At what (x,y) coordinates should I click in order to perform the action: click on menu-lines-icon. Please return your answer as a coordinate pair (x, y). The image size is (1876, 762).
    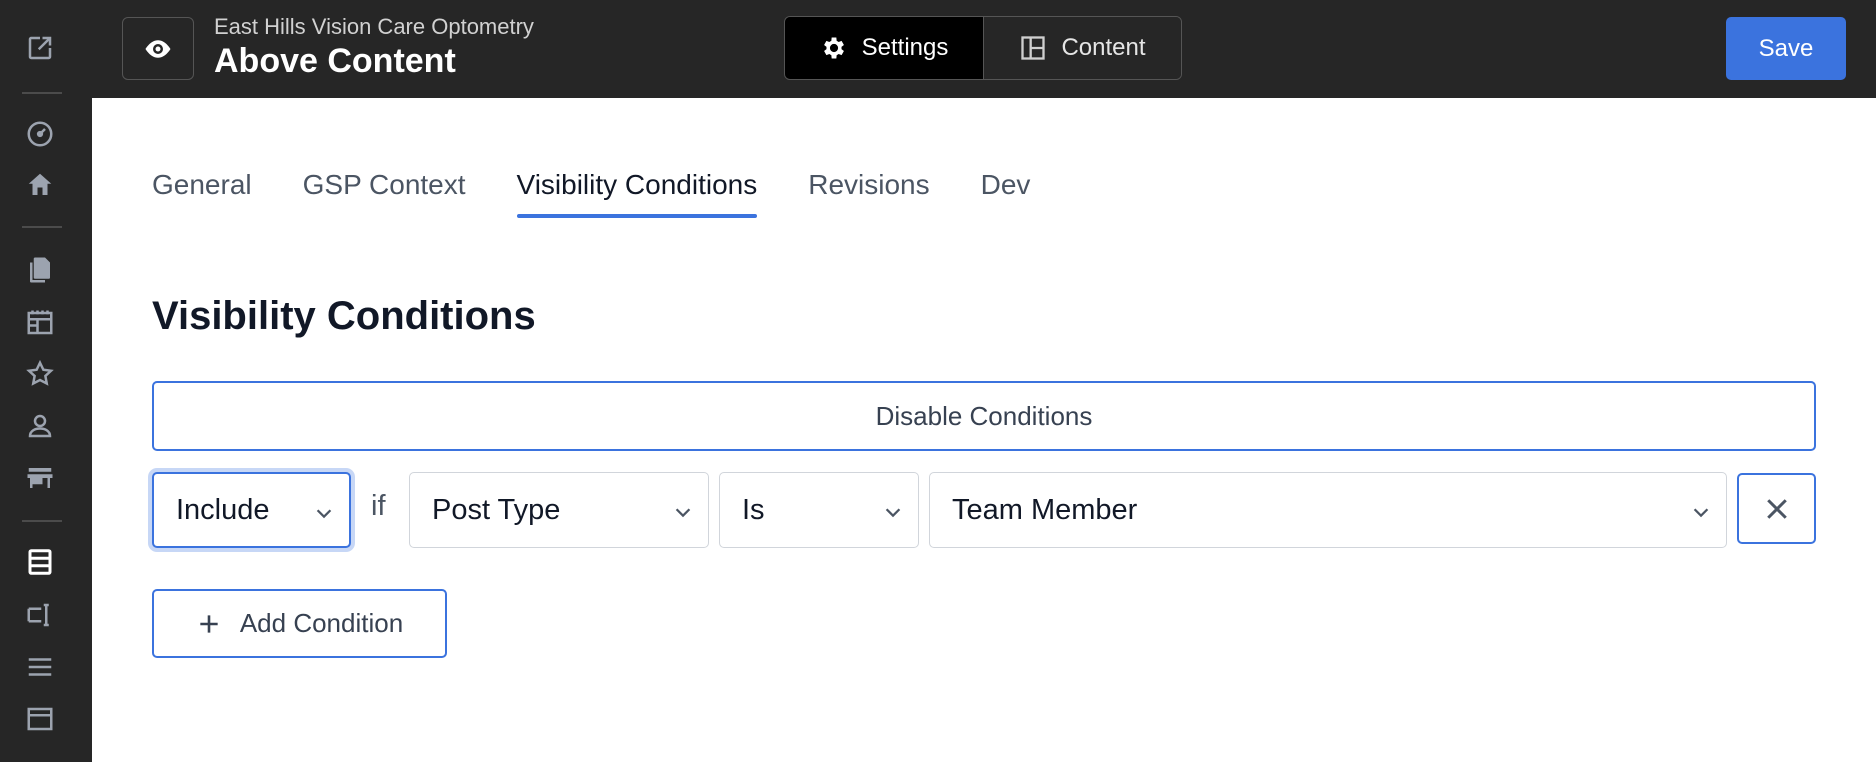
    Looking at the image, I should click on (40, 667).